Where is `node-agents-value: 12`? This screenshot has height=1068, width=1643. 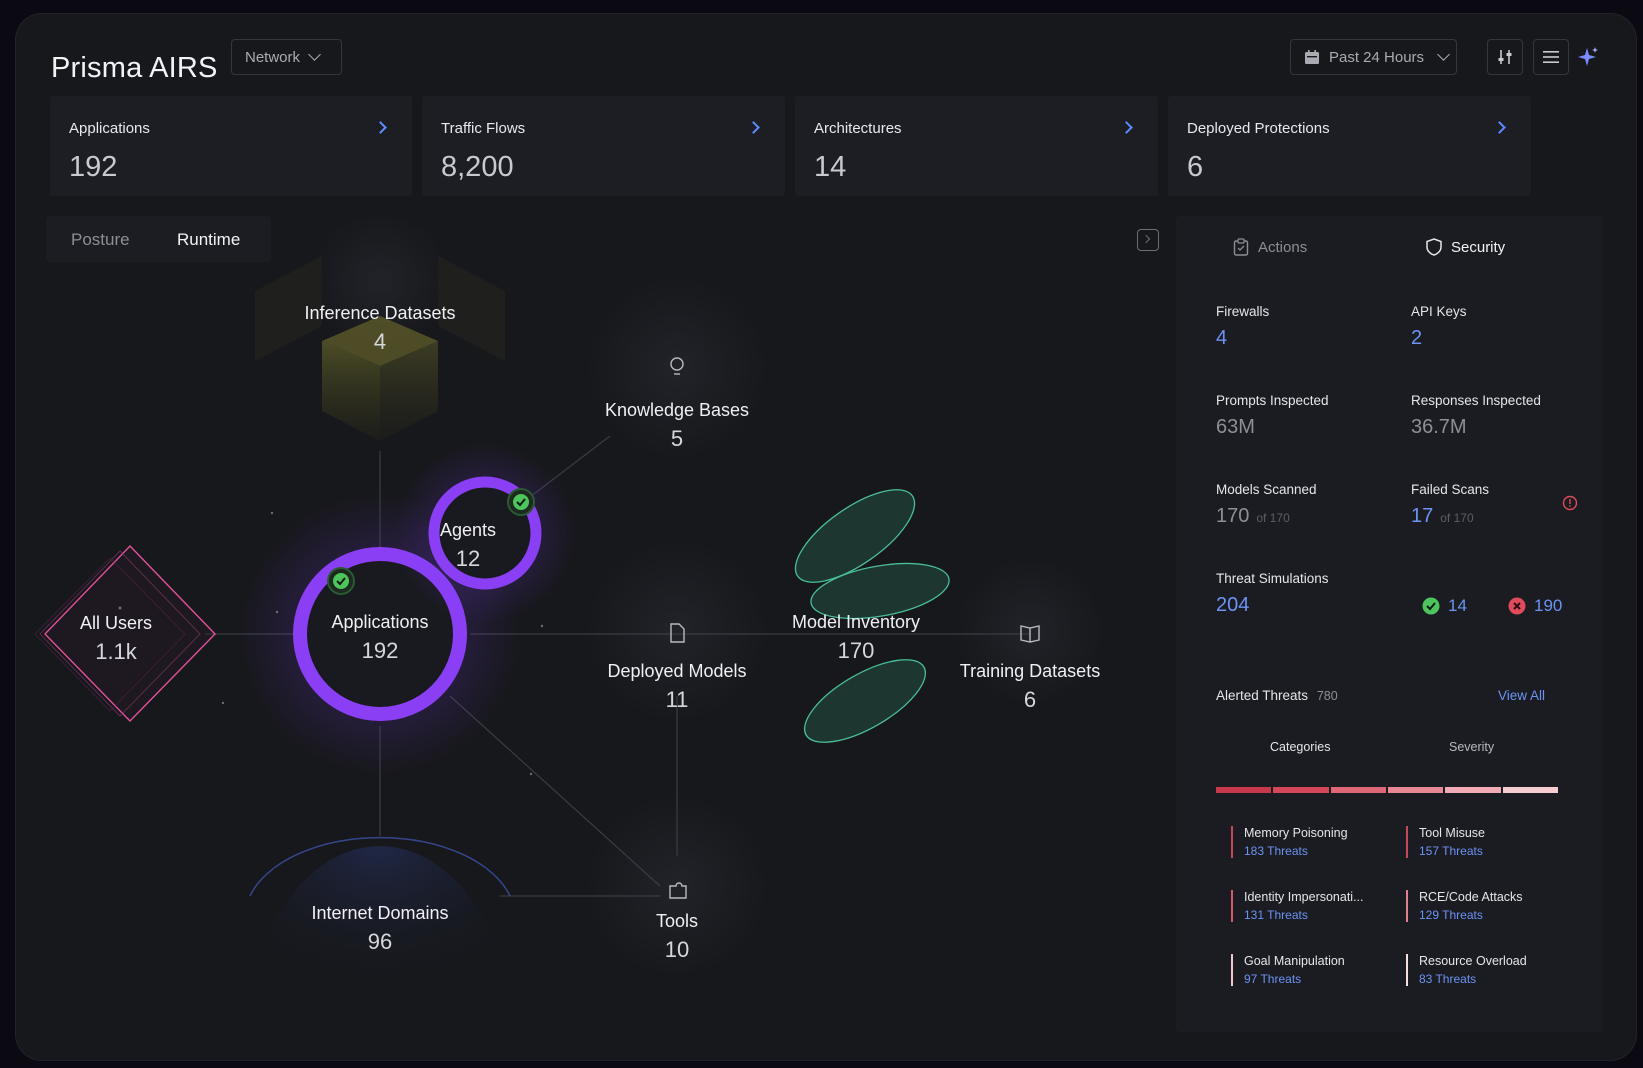
node-agents-value: 12 is located at coordinates (468, 558).